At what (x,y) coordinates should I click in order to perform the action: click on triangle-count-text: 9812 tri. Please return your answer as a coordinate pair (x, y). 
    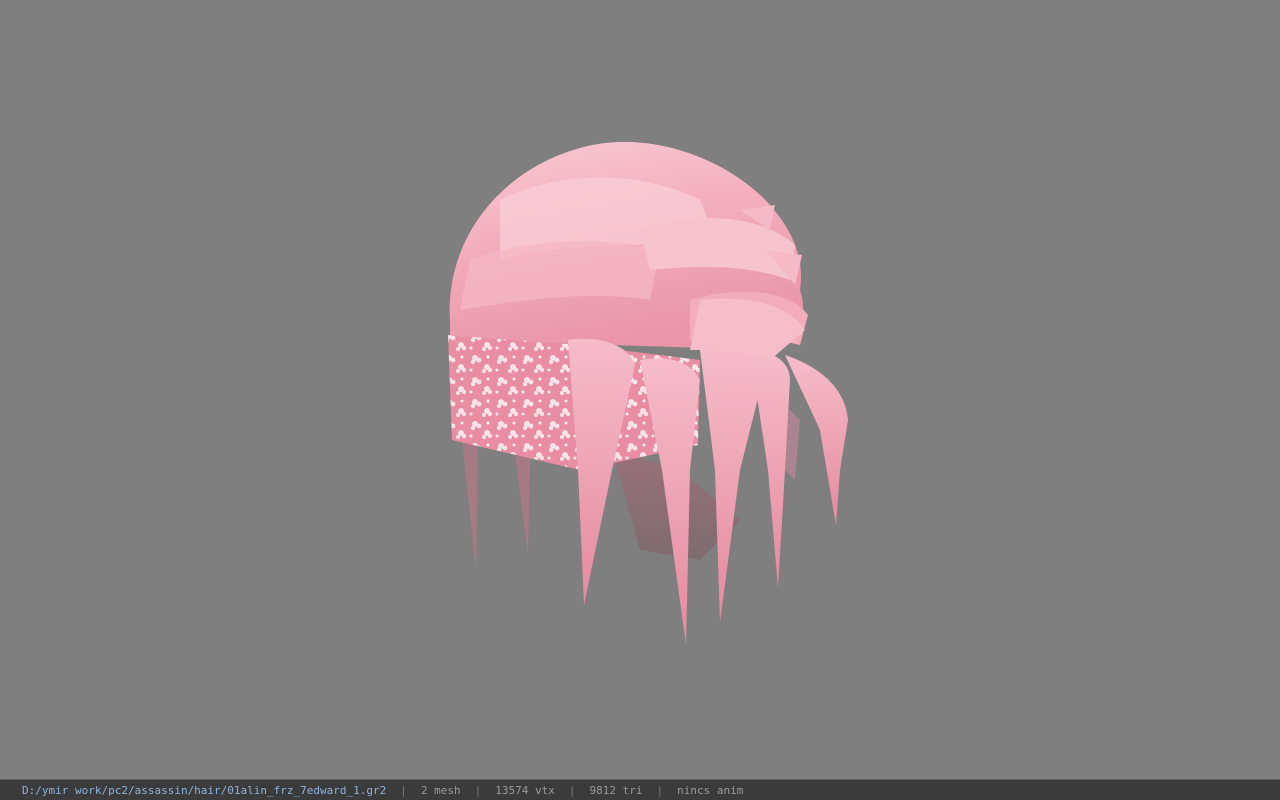
    Looking at the image, I should click on (616, 790).